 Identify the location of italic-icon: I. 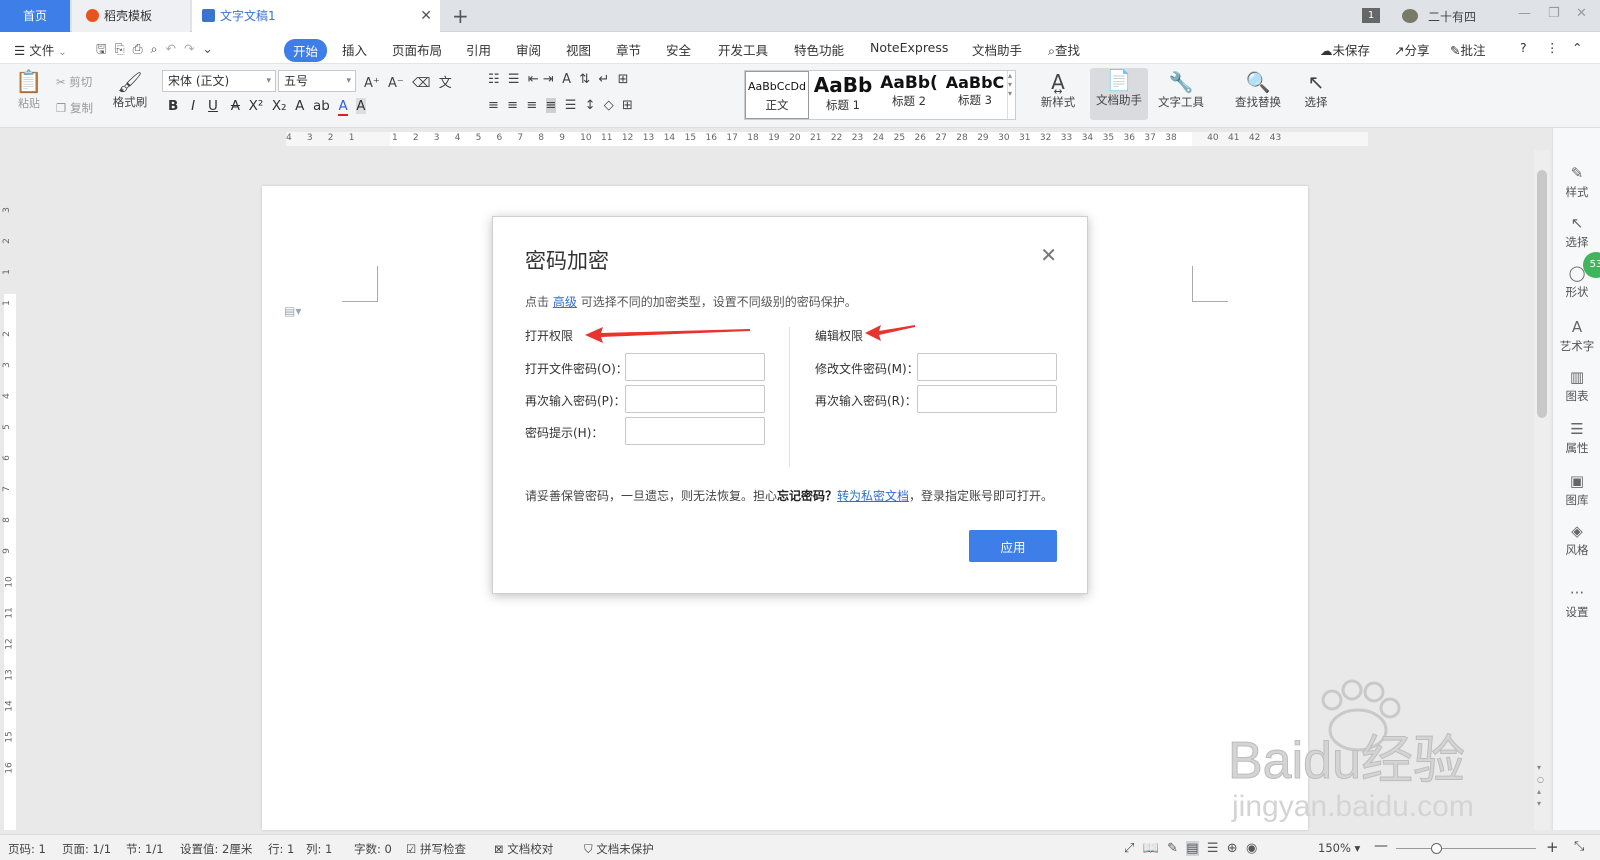
(193, 106).